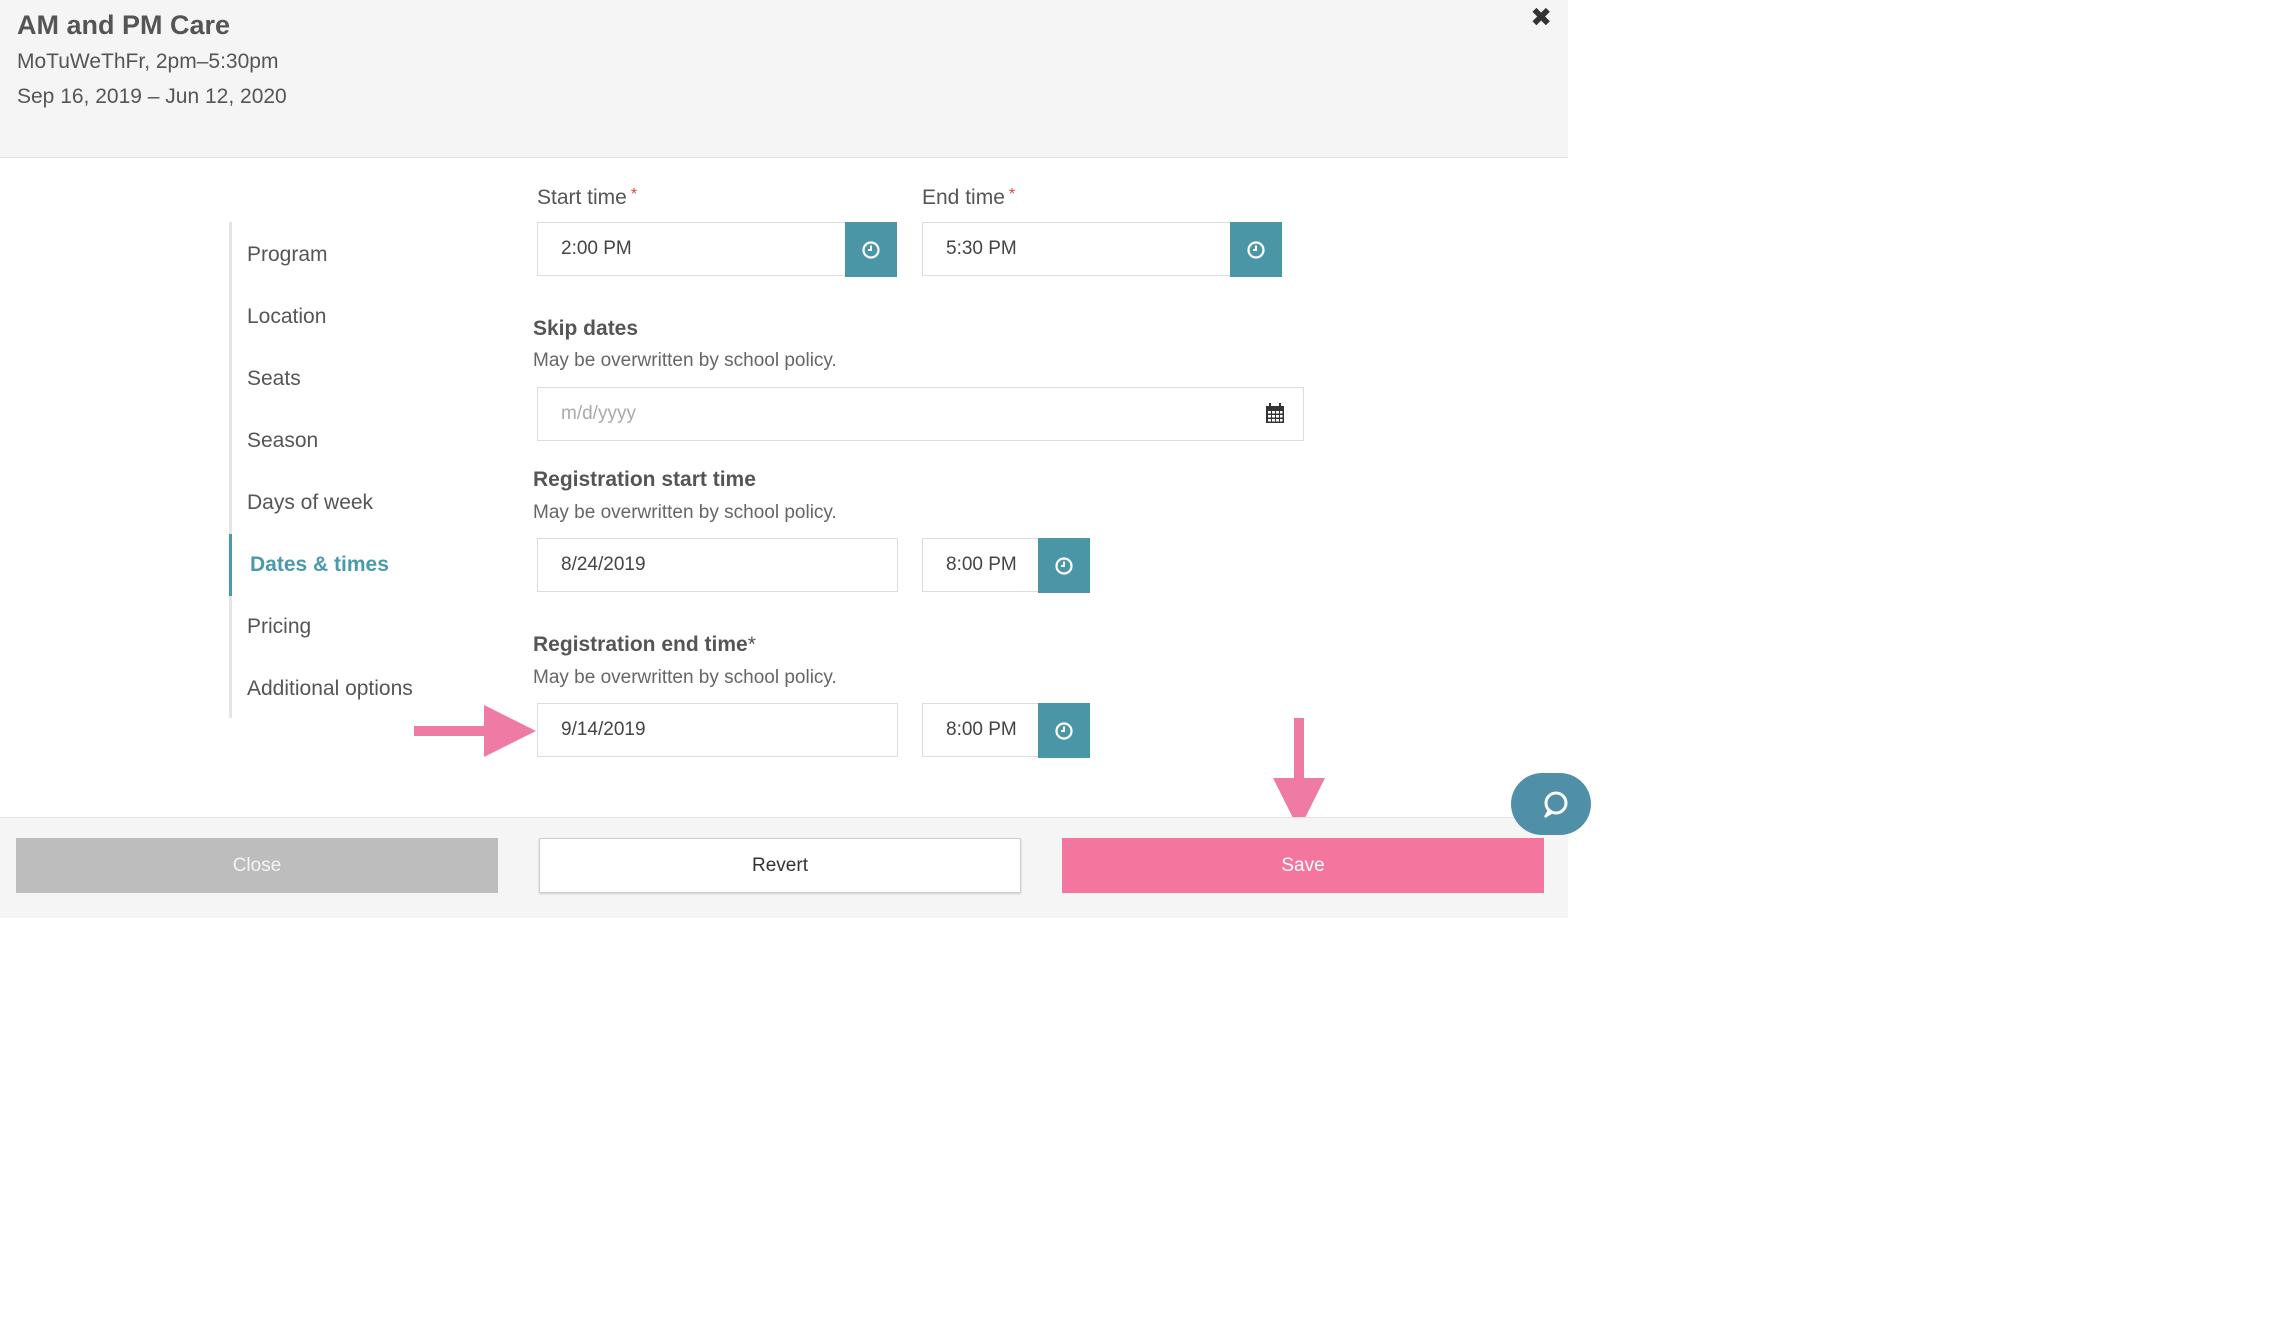 This screenshot has width=2278, height=1332. Describe the element at coordinates (963, 197) in the screenshot. I see `end-time-label-text: End time` at that location.